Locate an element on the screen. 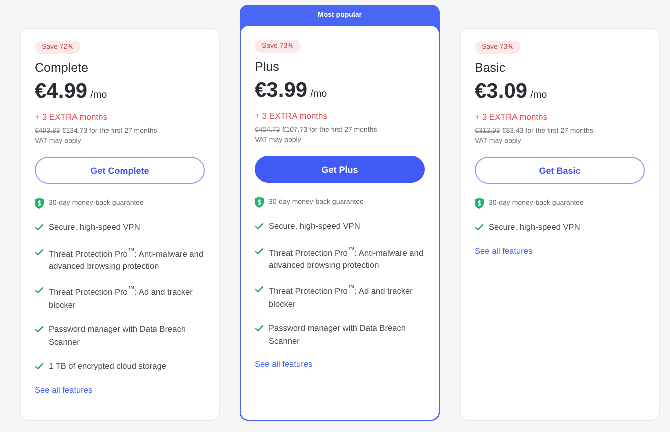 This screenshot has width=670, height=432. plan-name: Plus is located at coordinates (267, 67).